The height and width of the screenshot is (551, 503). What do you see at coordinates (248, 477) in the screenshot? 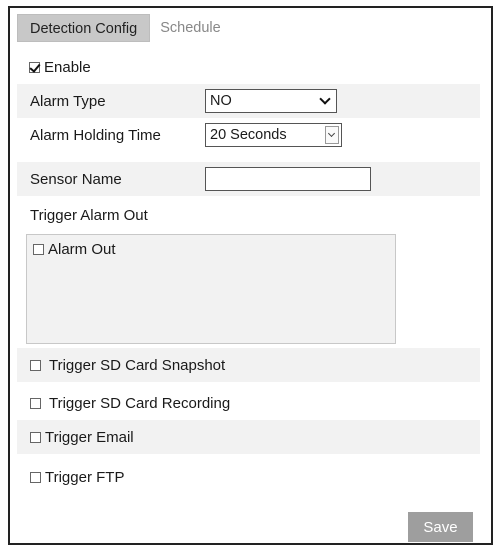
I see `trigger-ftp-row: Trigger FTP` at bounding box center [248, 477].